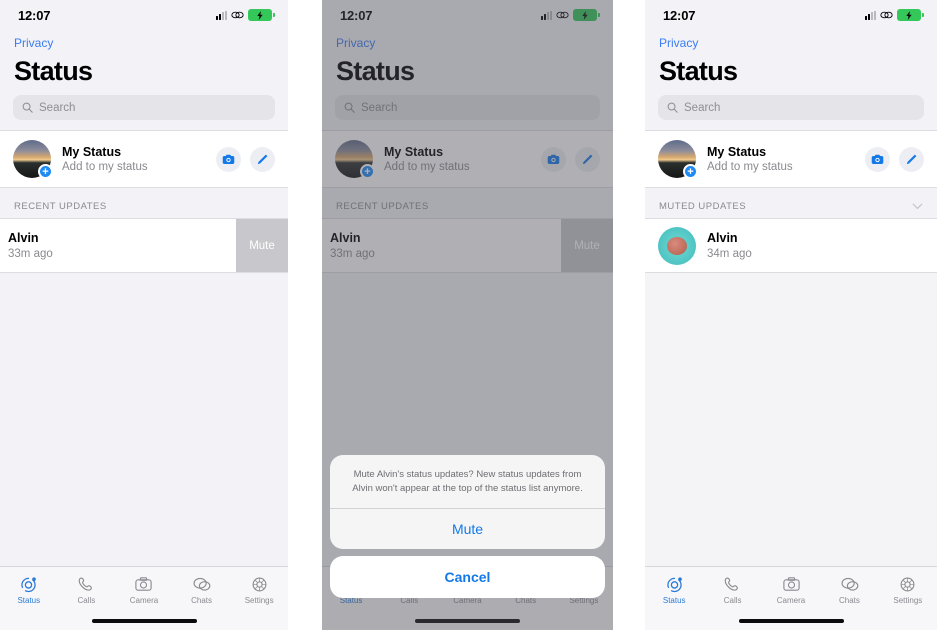 This screenshot has width=937, height=630. I want to click on muted-status-list: Alvin 34m ago, so click(791, 245).